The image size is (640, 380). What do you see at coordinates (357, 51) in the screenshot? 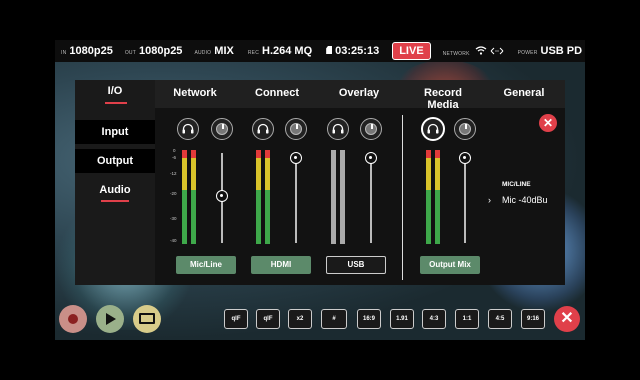
I see `timer-value: 03:25:13` at bounding box center [357, 51].